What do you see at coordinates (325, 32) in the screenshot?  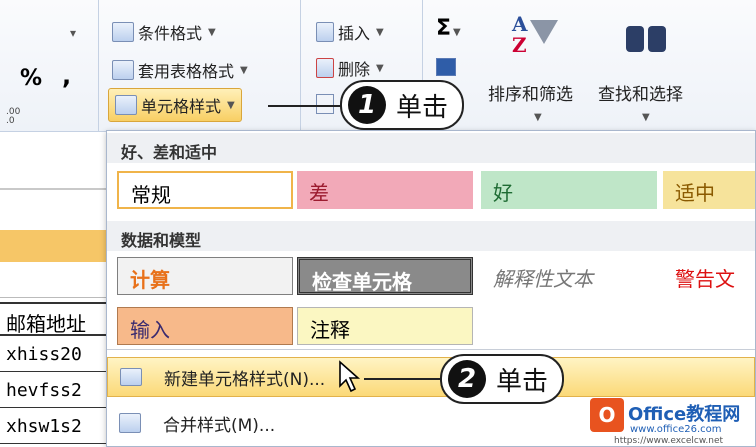 I see `insert-icon` at bounding box center [325, 32].